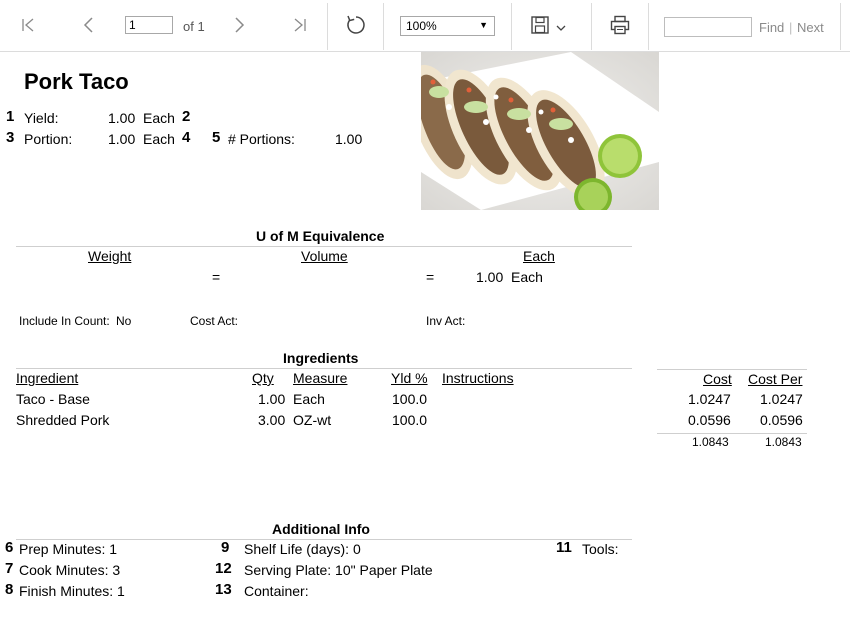  What do you see at coordinates (783, 442) in the screenshot?
I see `total-cost-per: 1.0843` at bounding box center [783, 442].